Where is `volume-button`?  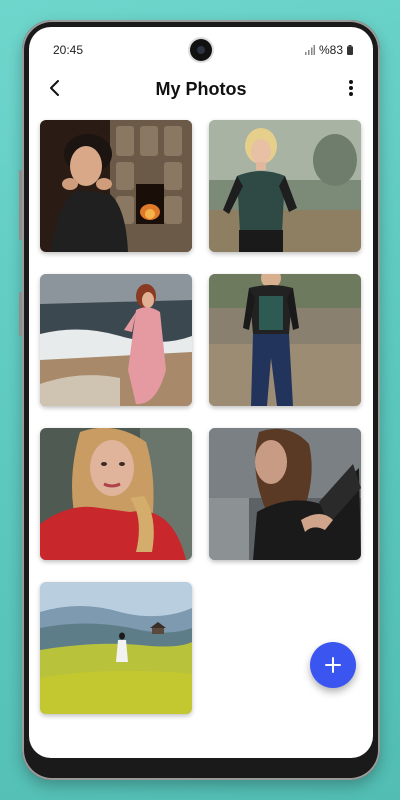
volume-button is located at coordinates (20, 205).